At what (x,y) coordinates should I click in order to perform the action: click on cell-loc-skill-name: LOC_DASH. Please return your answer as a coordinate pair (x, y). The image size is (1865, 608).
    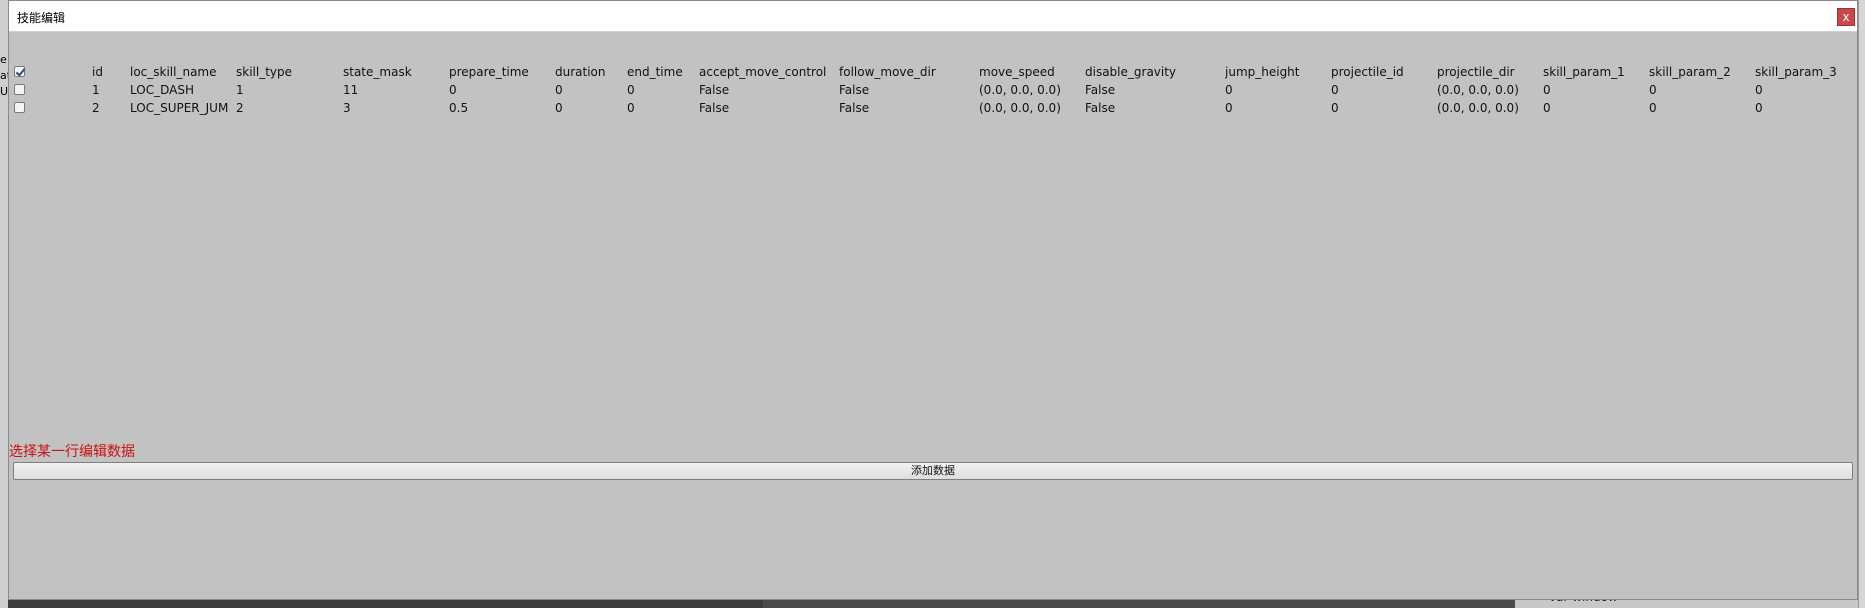
    Looking at the image, I should click on (162, 90).